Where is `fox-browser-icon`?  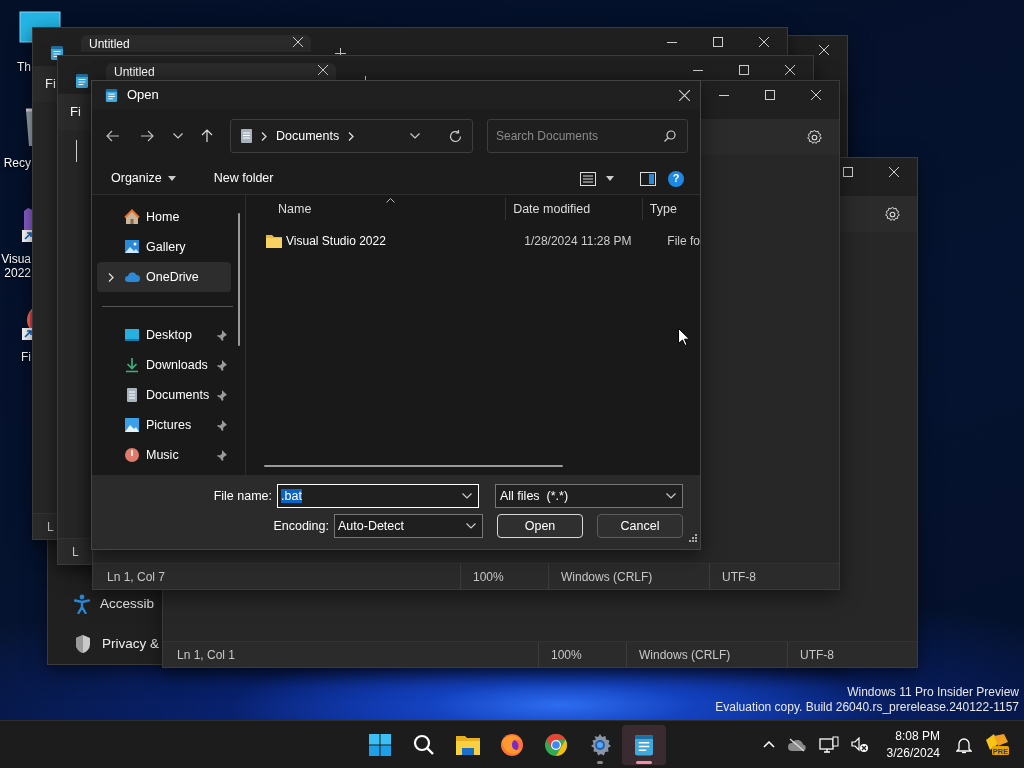 fox-browser-icon is located at coordinates (512, 744).